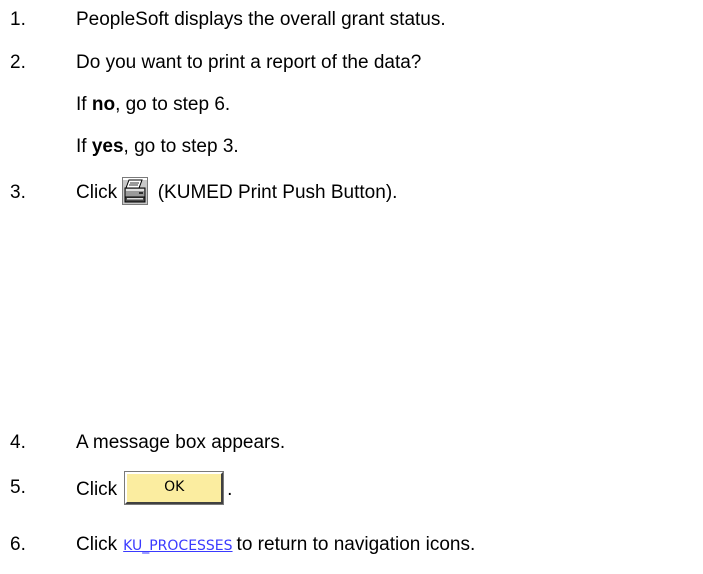 Image resolution: width=703 pixels, height=574 pixels. What do you see at coordinates (173, 104) in the screenshot?
I see `option-suffix: , go to step 6.` at bounding box center [173, 104].